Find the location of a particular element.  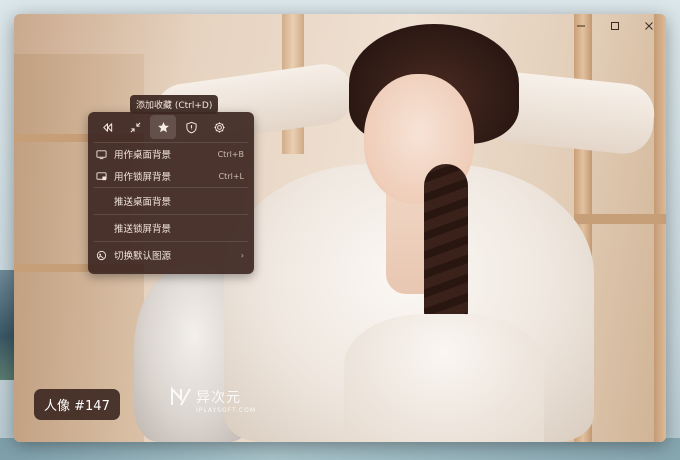

menu-item-shortcut: Ctrl+B is located at coordinates (230, 154).